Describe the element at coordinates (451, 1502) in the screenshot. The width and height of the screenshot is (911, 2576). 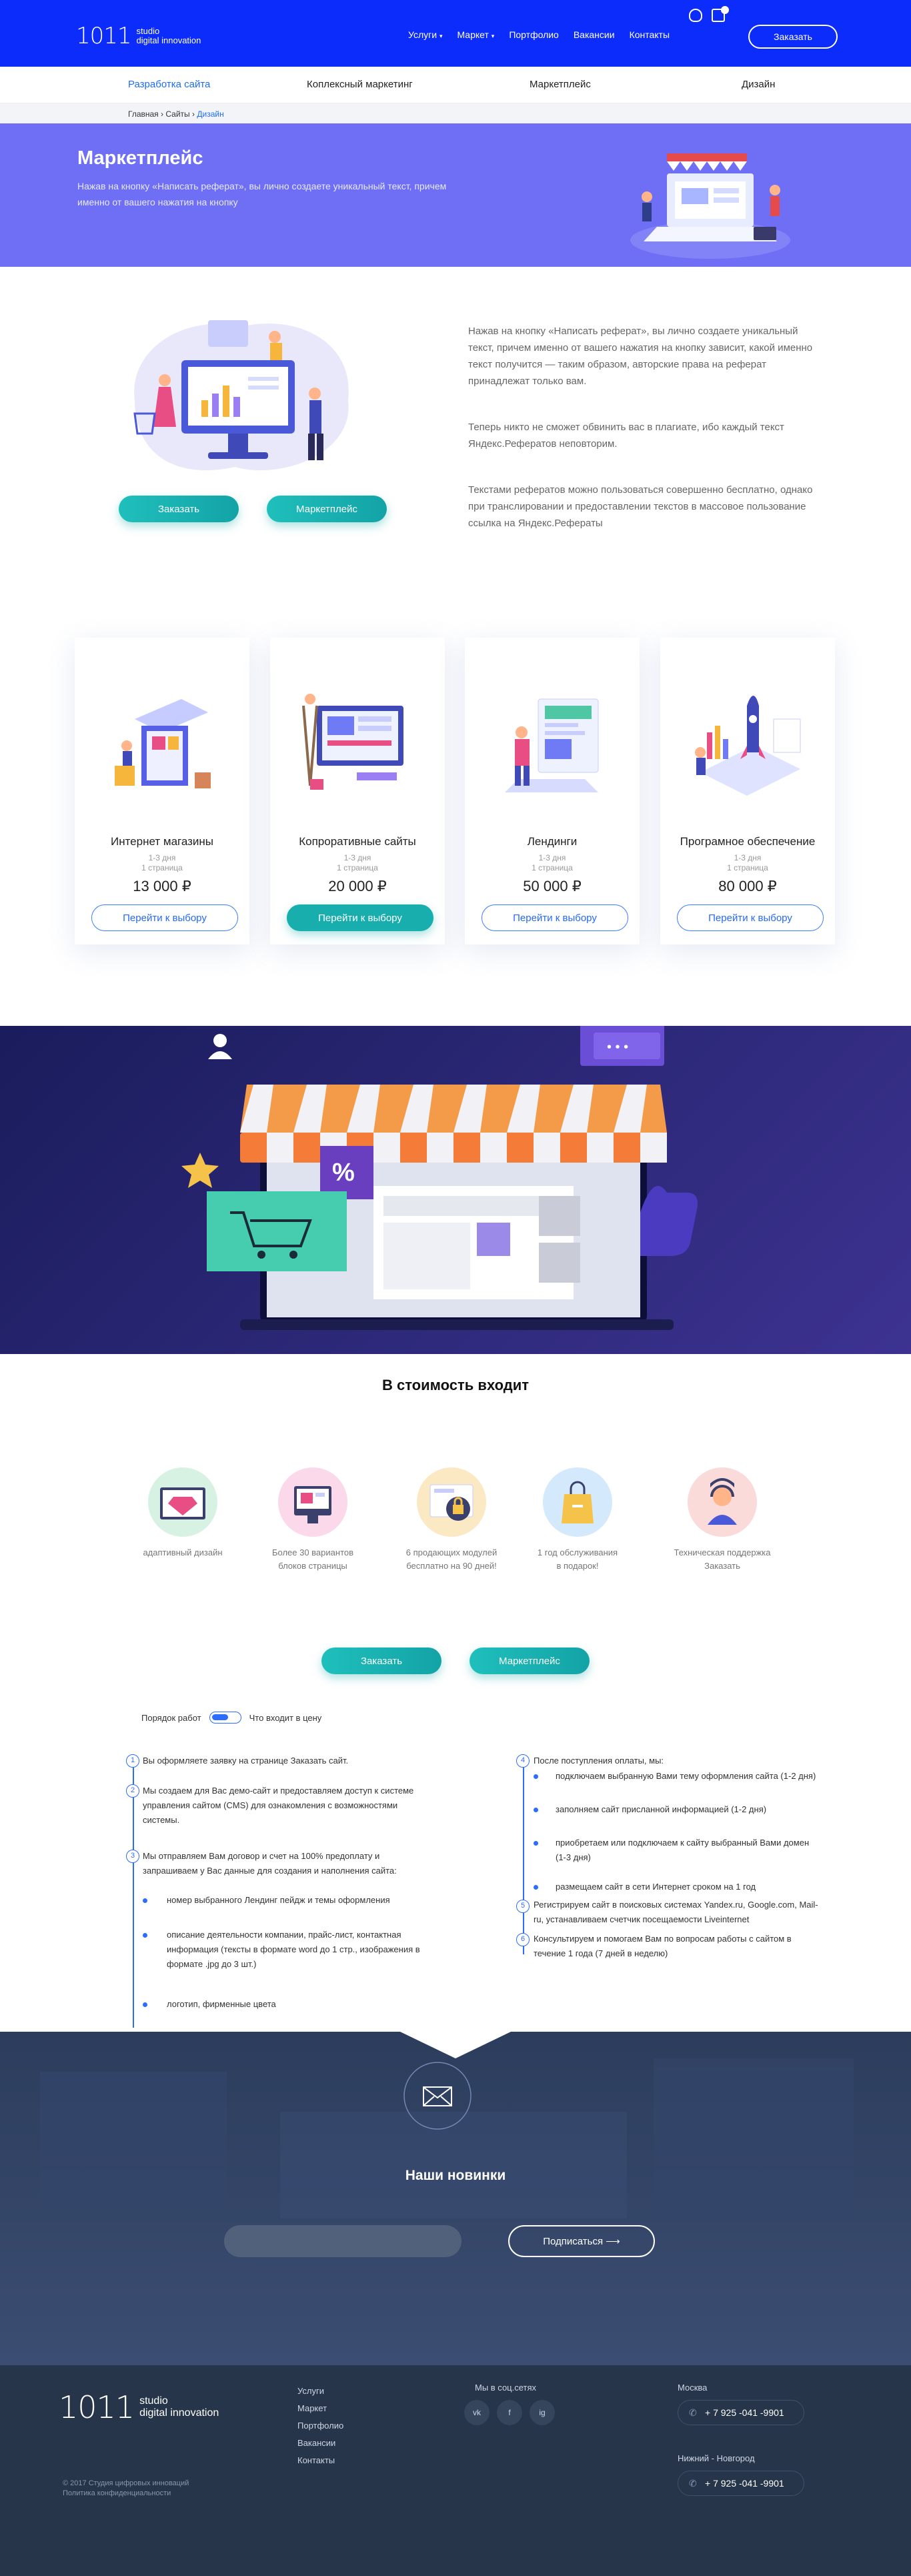
I see `lock-icon` at that location.